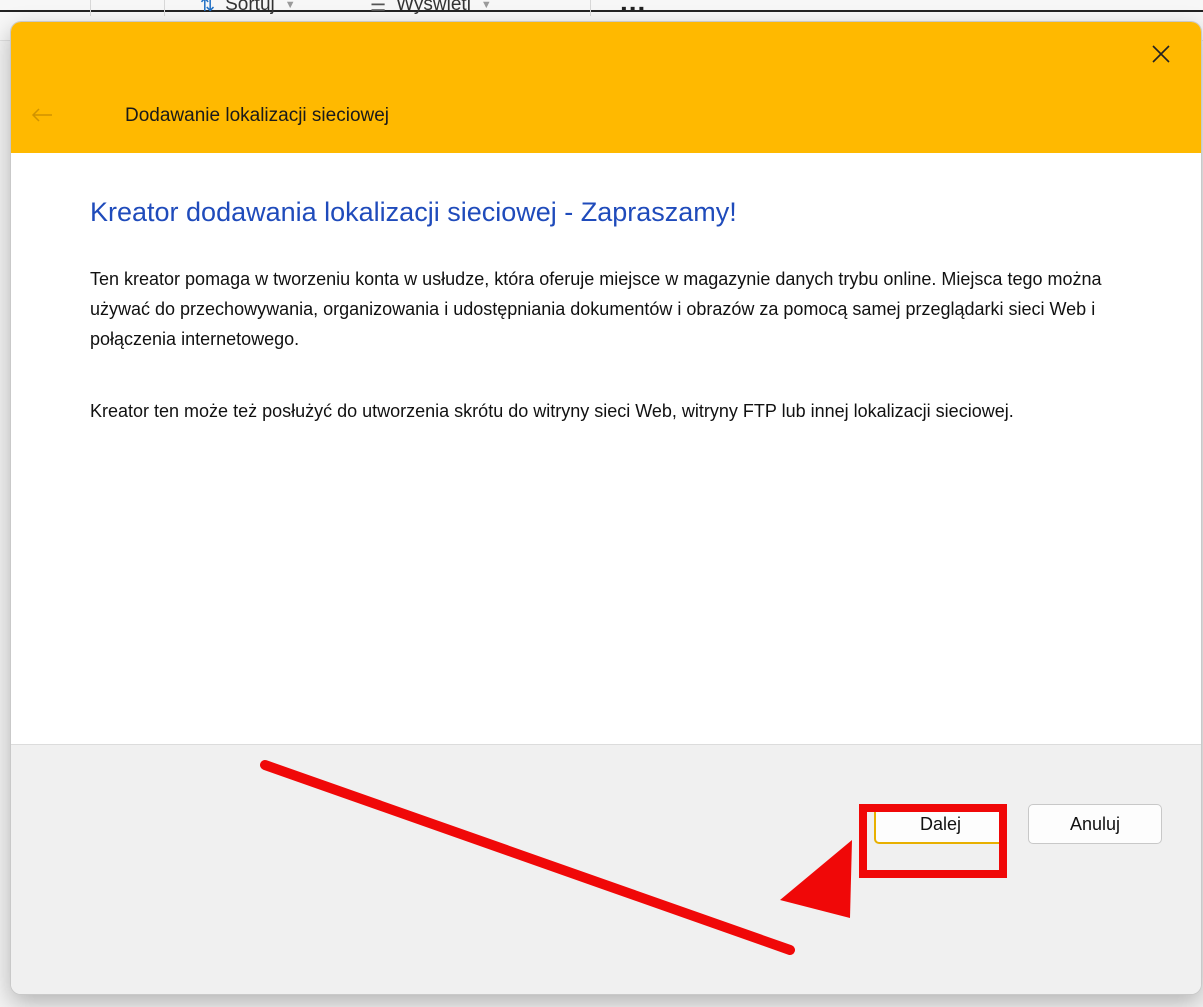 This screenshot has width=1203, height=1007. Describe the element at coordinates (257, 115) in the screenshot. I see `dialog-title: Dodawanie lokalizacji sieciowej` at that location.